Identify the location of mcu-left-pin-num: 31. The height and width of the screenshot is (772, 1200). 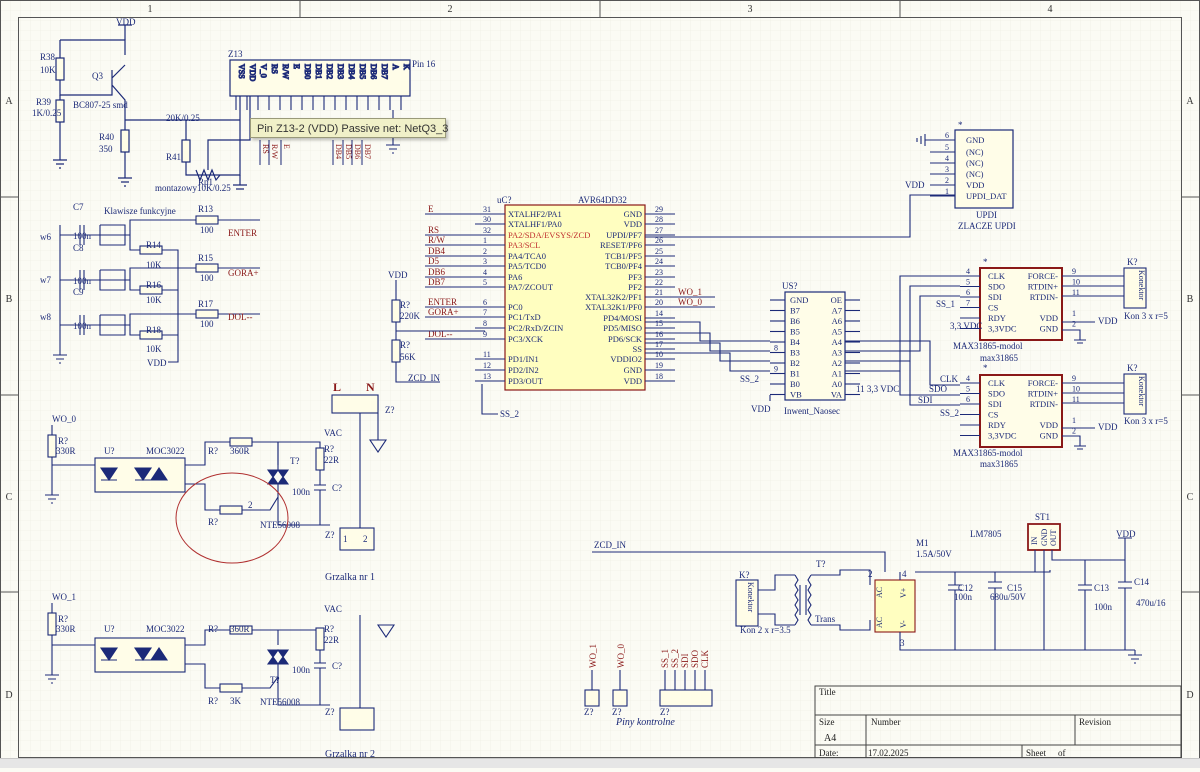
(487, 209).